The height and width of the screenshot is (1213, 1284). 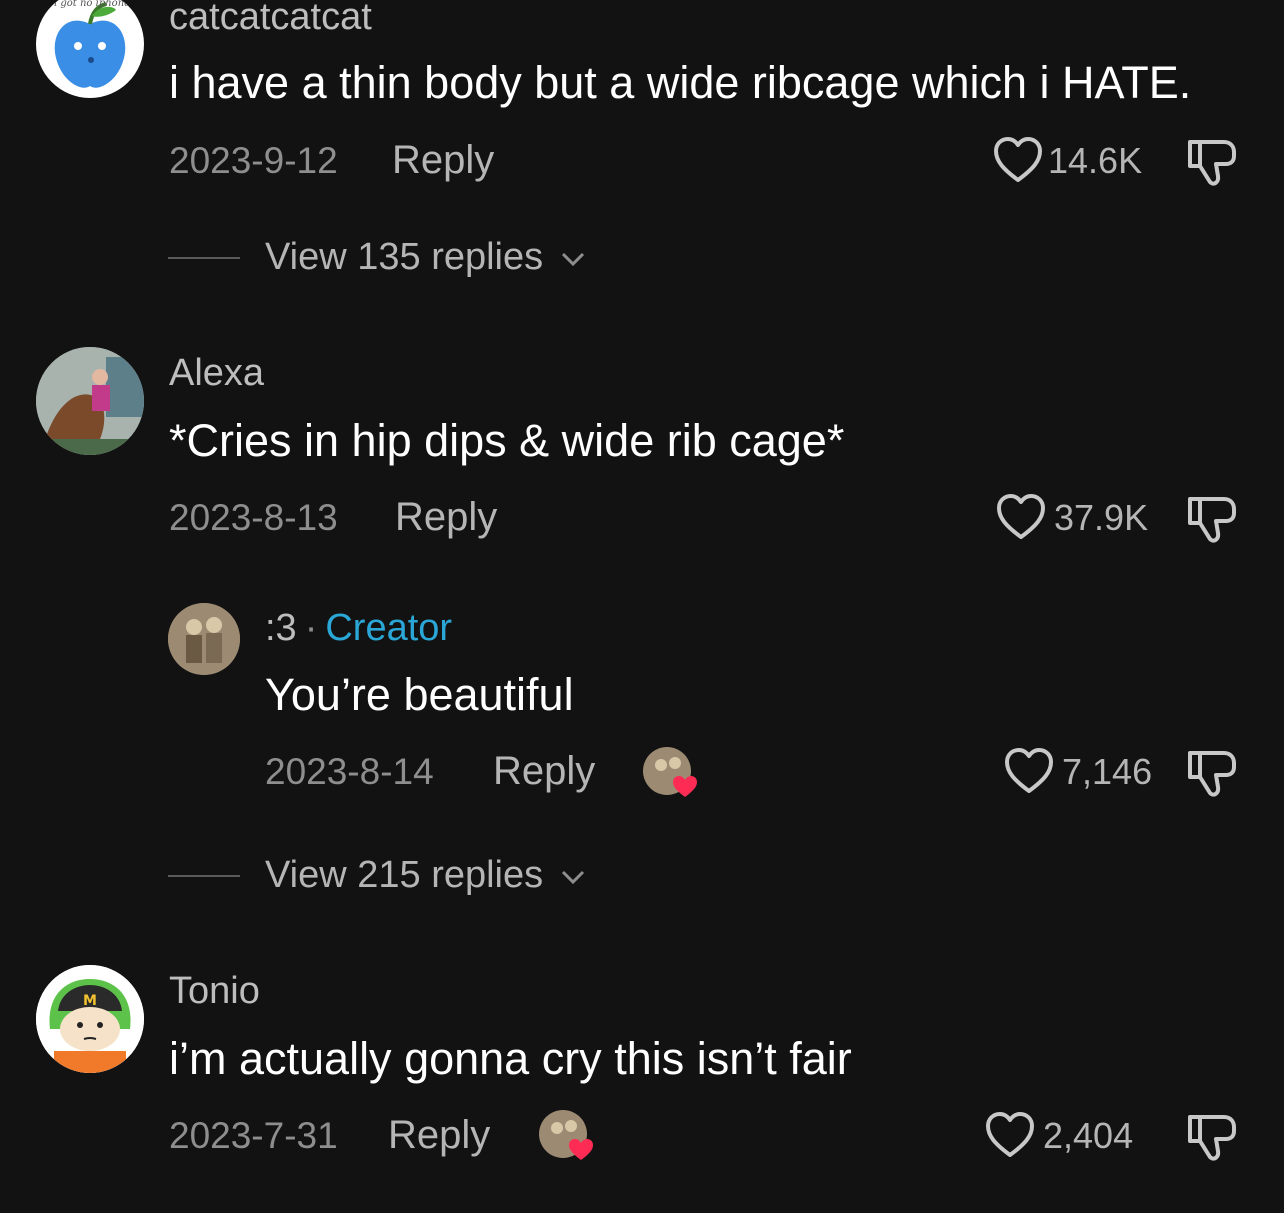 I want to click on like-count: 2,404, so click(x=1088, y=1135).